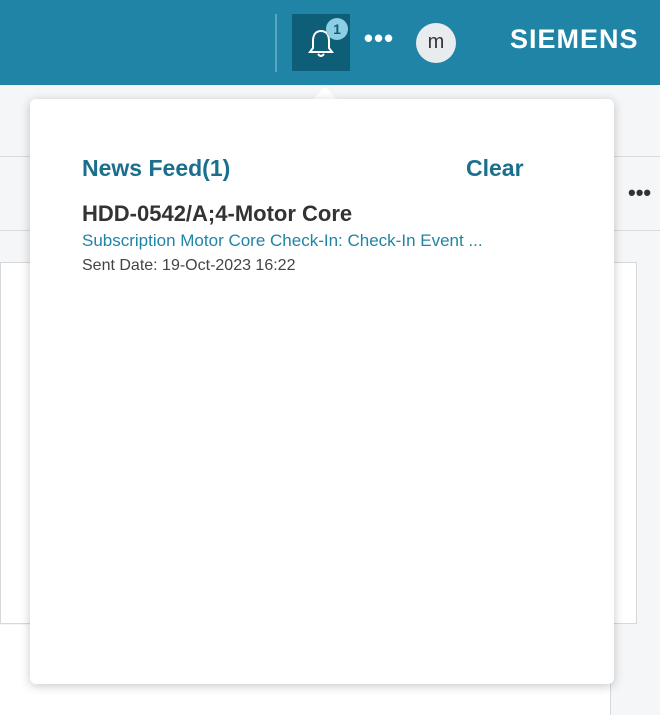 The height and width of the screenshot is (715, 660). Describe the element at coordinates (337, 29) in the screenshot. I see `notification-count-badge: 1` at that location.